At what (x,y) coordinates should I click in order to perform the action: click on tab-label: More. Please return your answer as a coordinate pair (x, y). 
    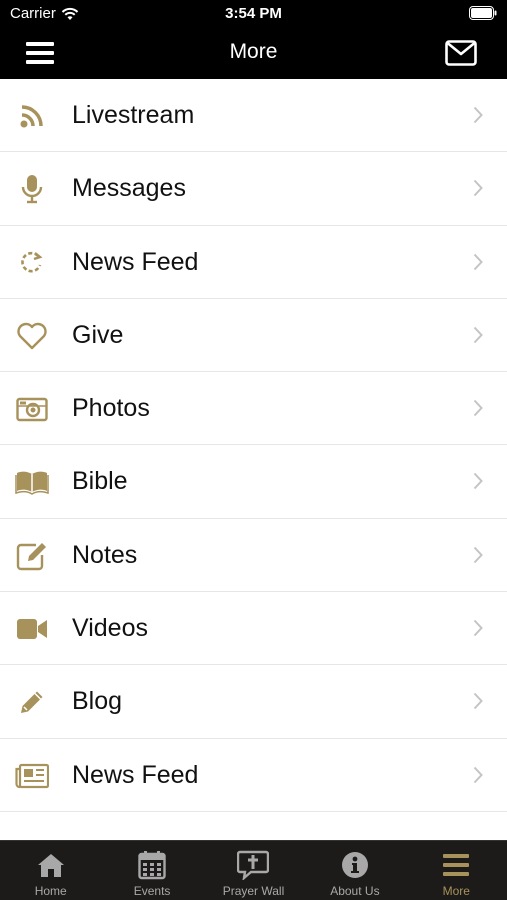
    Looking at the image, I should click on (456, 891).